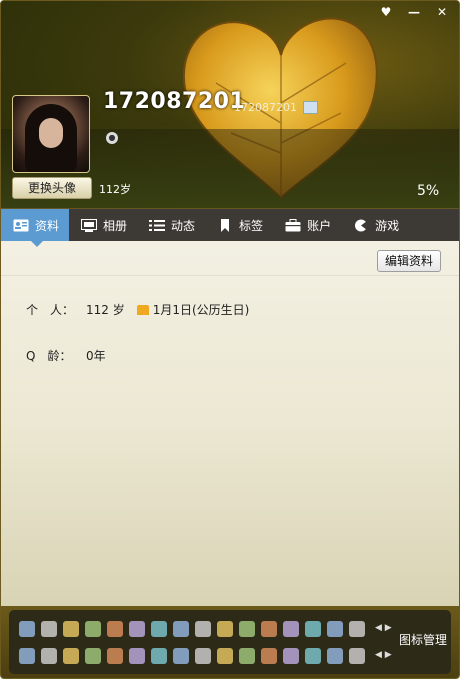  I want to click on photo-album-icon, so click(89, 225).